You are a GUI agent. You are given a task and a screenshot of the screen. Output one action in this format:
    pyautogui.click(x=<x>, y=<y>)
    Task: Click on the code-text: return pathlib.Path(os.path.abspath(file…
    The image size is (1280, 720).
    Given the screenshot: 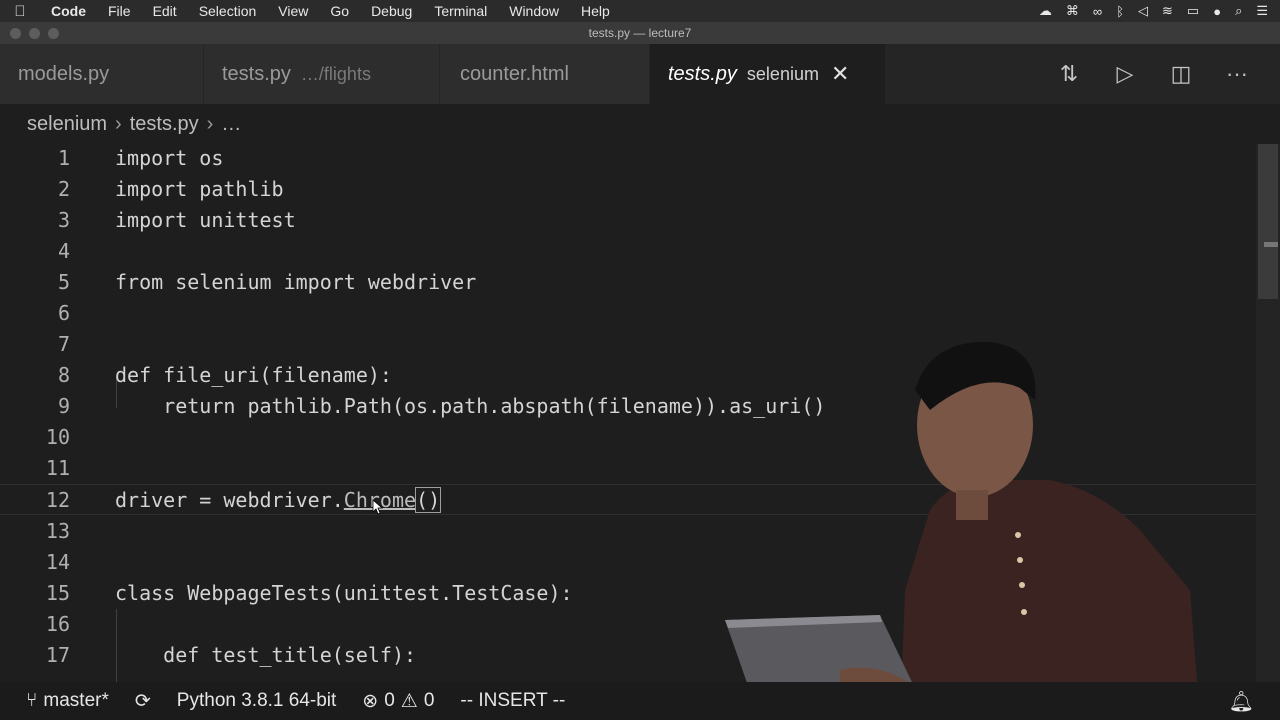 What is the action you would take?
    pyautogui.click(x=470, y=405)
    